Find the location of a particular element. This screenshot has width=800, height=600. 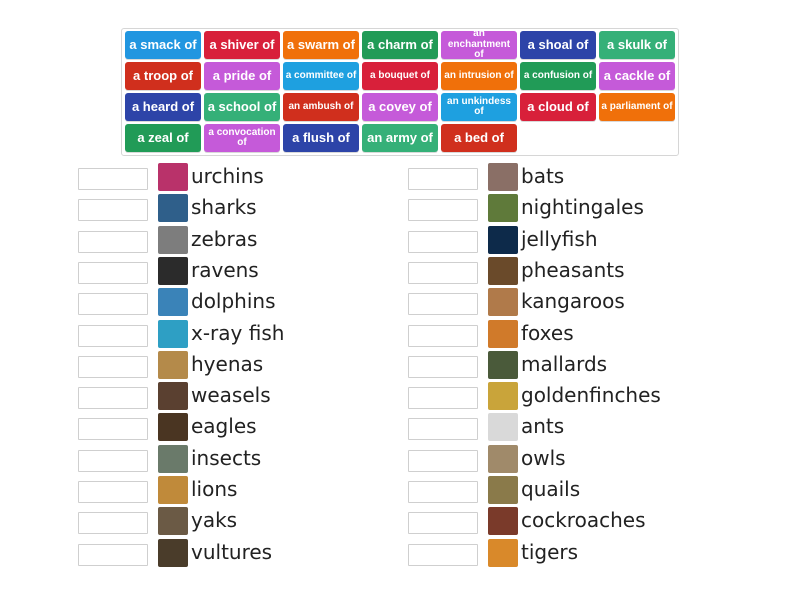

insect-image is located at coordinates (173, 458).